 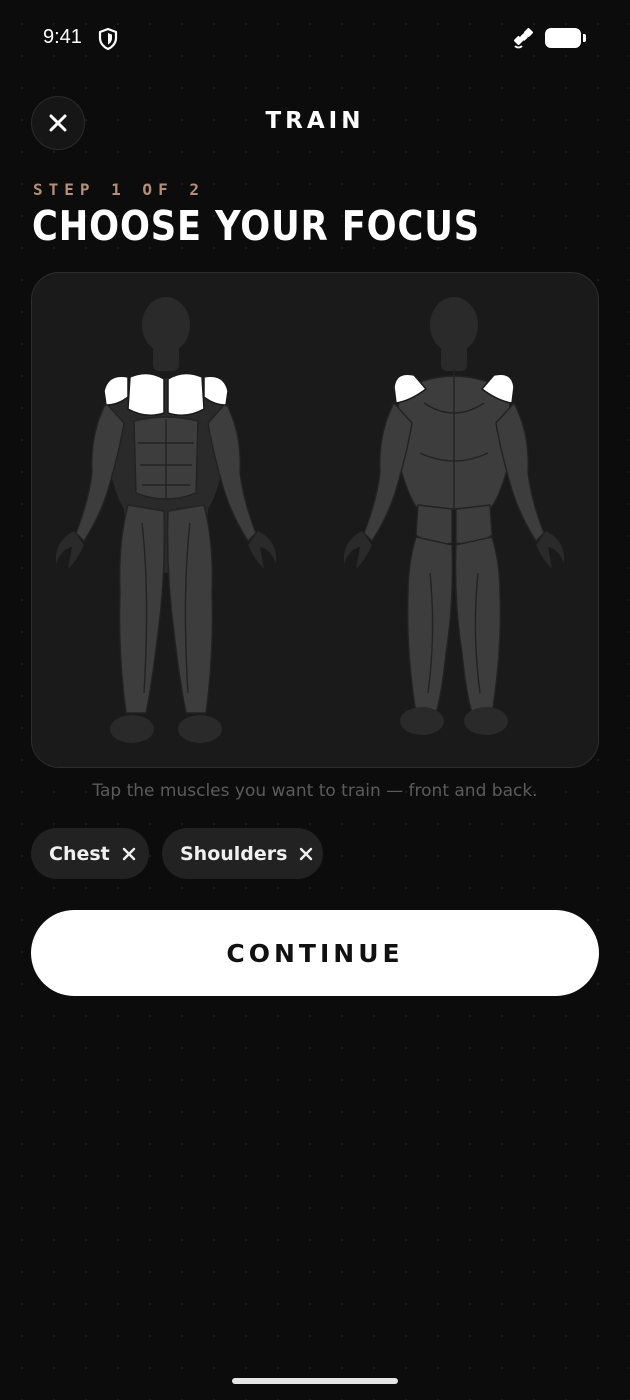 What do you see at coordinates (454, 325) in the screenshot?
I see `back-head` at bounding box center [454, 325].